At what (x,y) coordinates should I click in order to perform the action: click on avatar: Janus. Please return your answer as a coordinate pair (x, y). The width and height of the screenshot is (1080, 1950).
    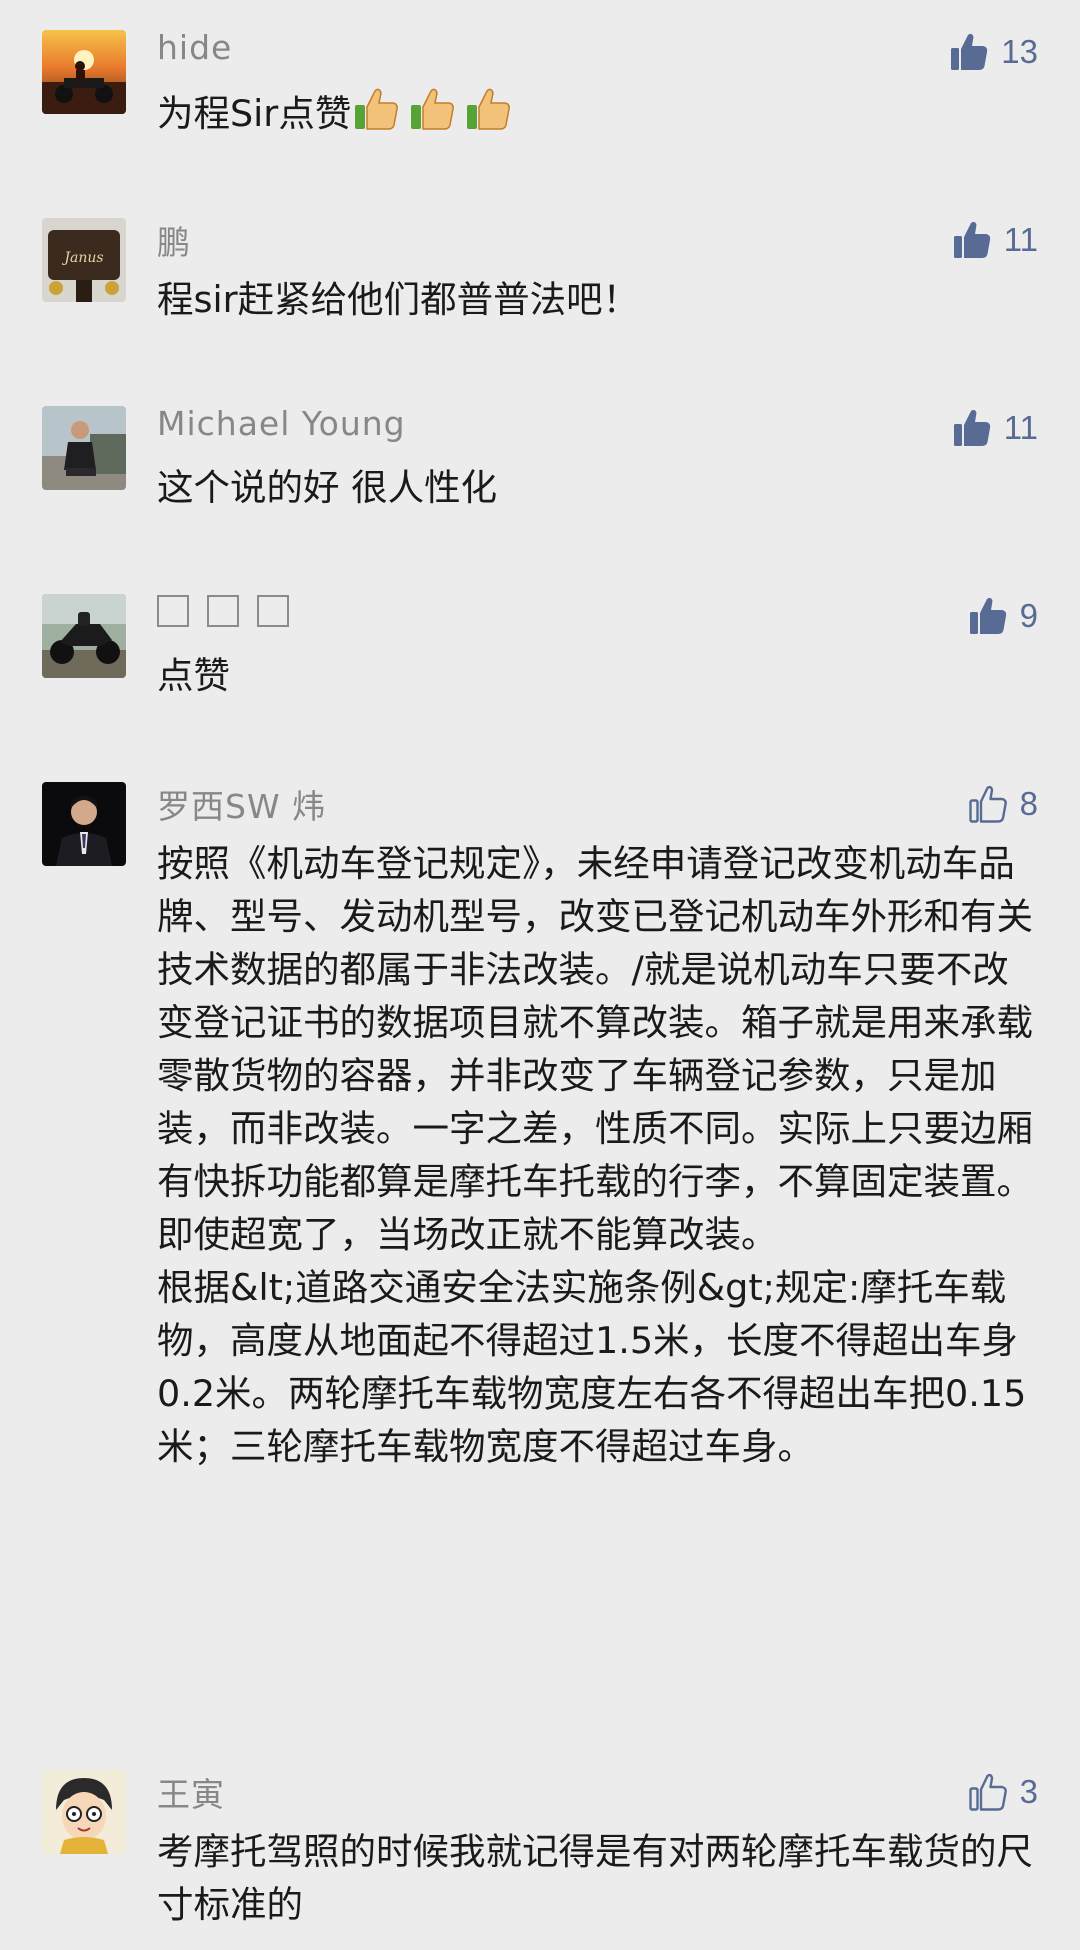
    Looking at the image, I should click on (84, 260).